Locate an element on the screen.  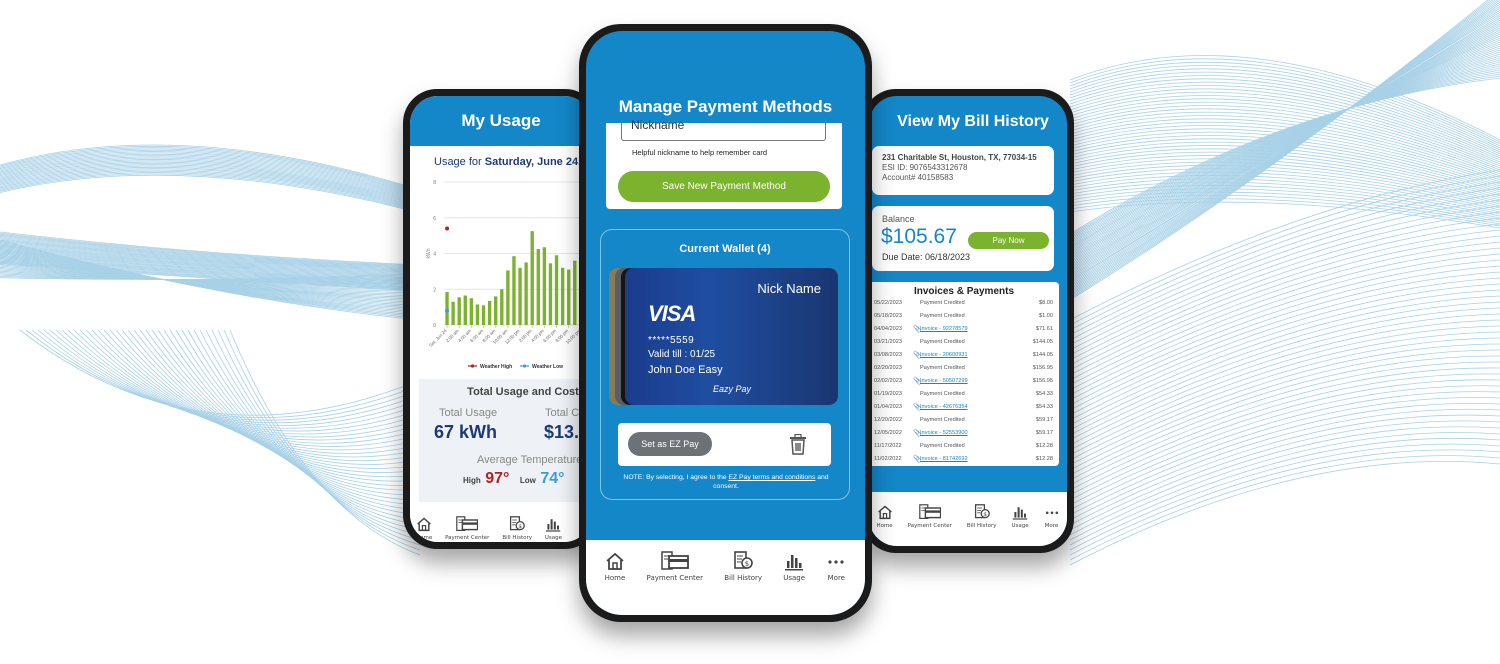
nav-label: Payment Center is located at coordinates (674, 578).